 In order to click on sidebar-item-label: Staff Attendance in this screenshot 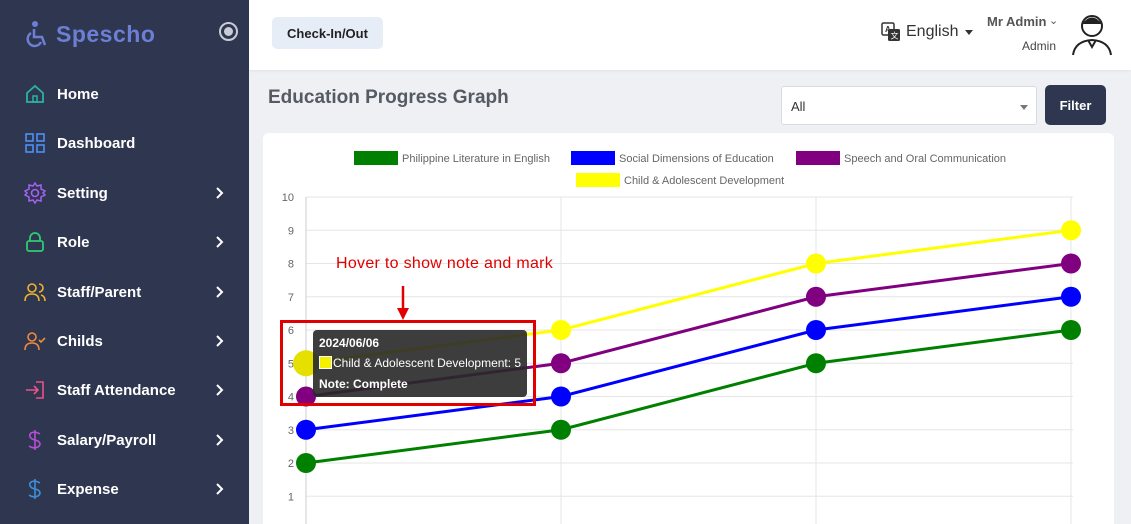, I will do `click(116, 390)`.